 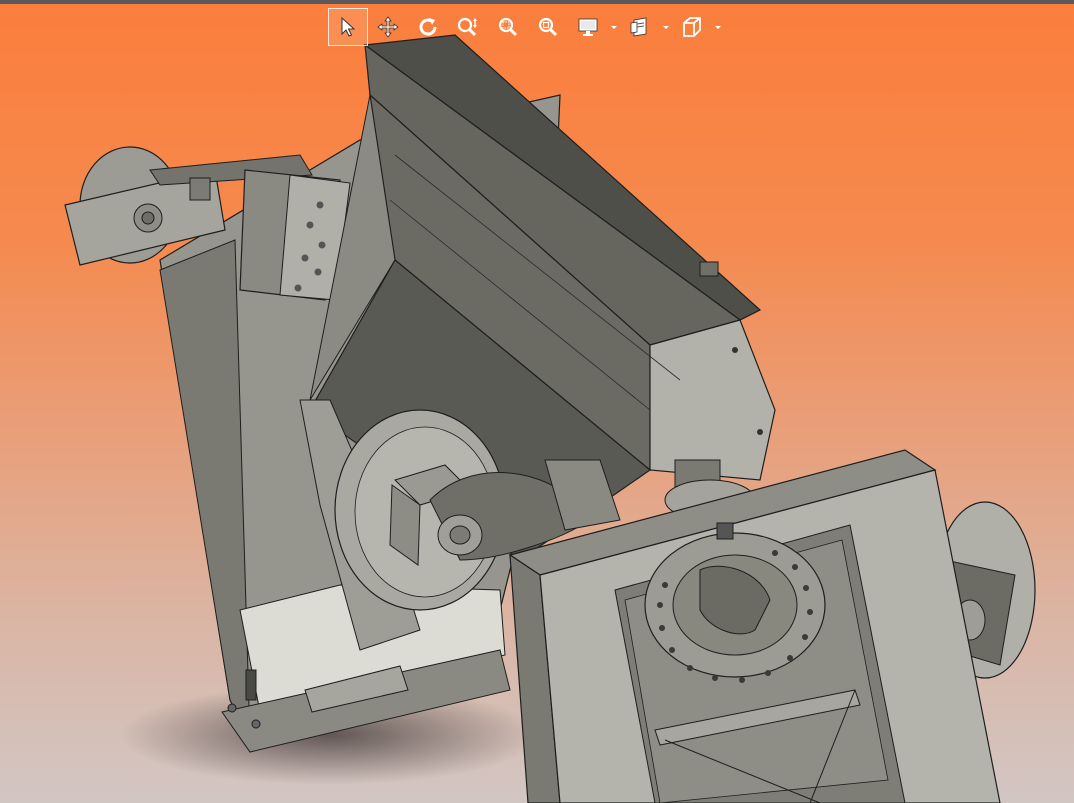 I want to click on select-arrow-icon, so click(x=348, y=27).